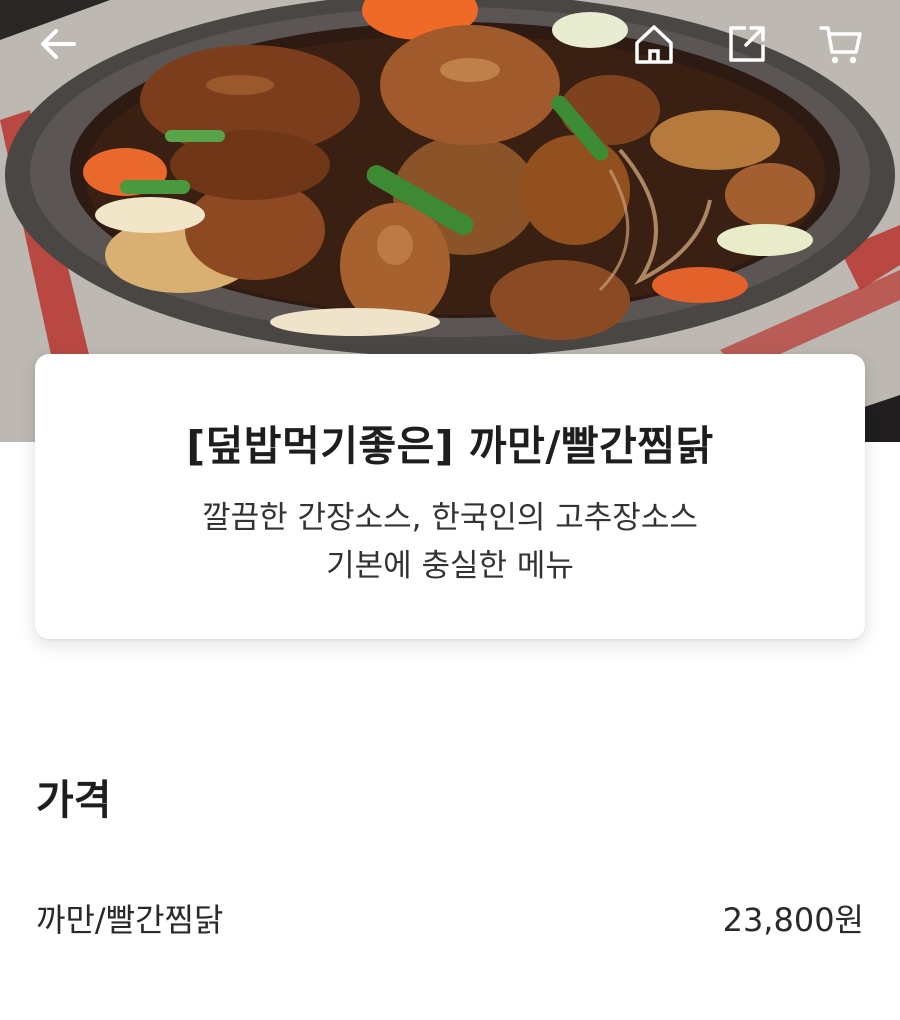 Image resolution: width=900 pixels, height=1020 pixels. Describe the element at coordinates (450, 918) in the screenshot. I see `price-option-row: 까만/빨간찜닭 23,800원` at that location.